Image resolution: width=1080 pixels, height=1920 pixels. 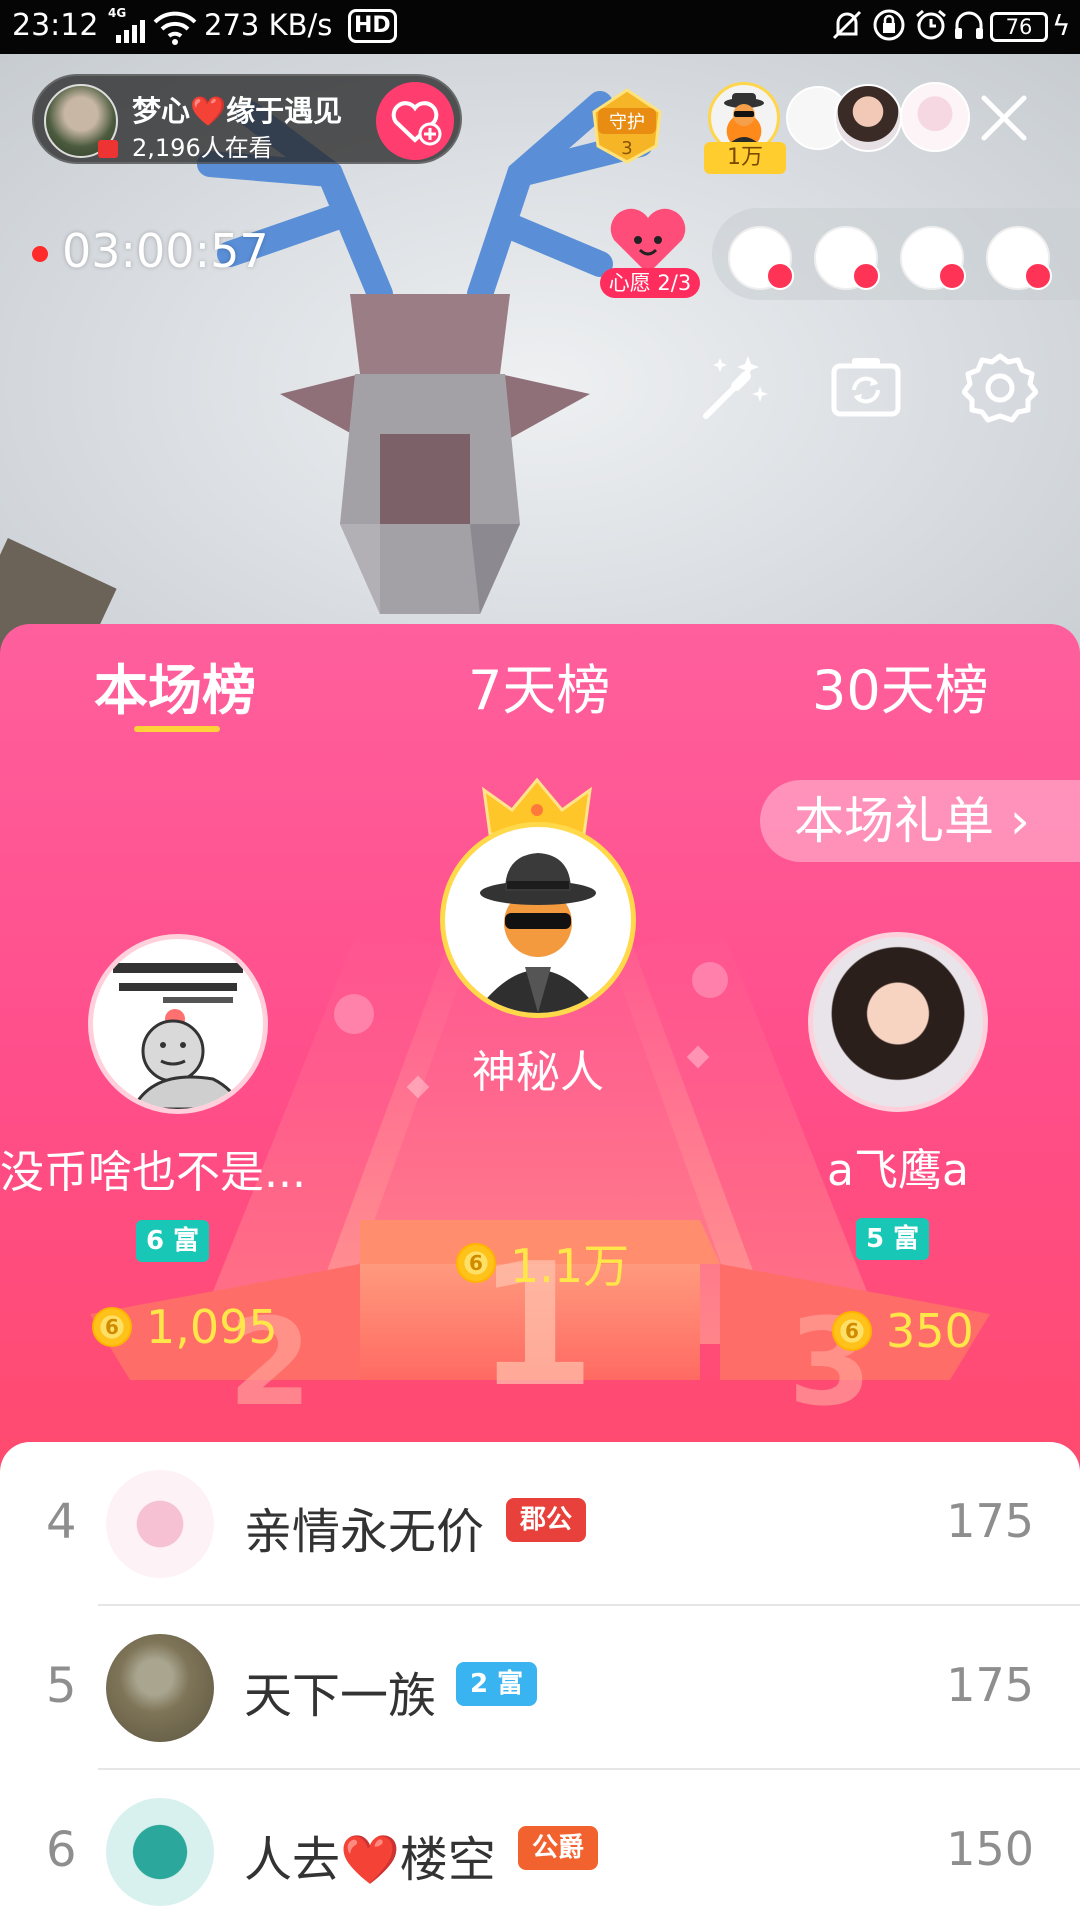 I want to click on active-tab-indicator, so click(x=177, y=729).